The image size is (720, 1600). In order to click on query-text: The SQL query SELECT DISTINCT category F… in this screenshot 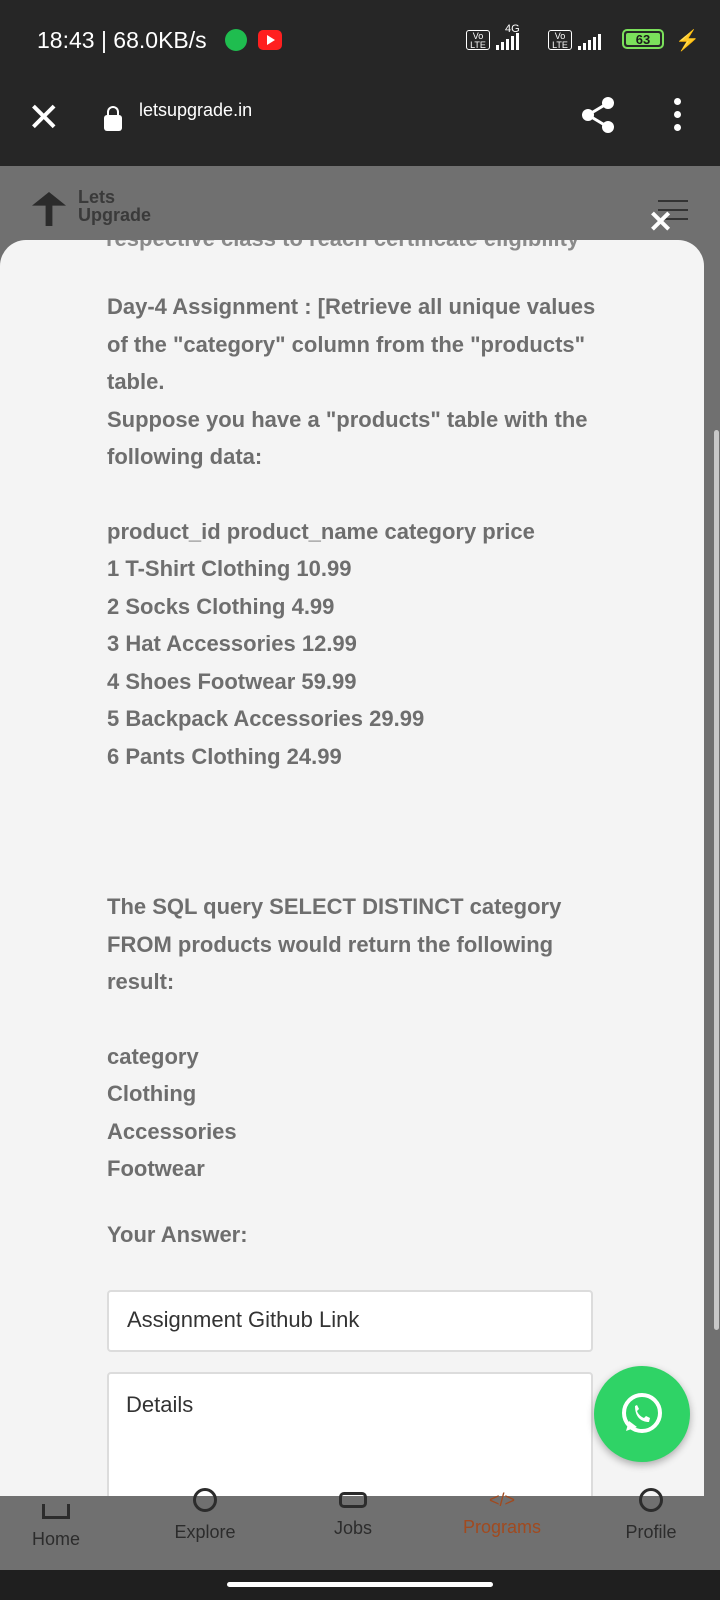, I will do `click(334, 944)`.